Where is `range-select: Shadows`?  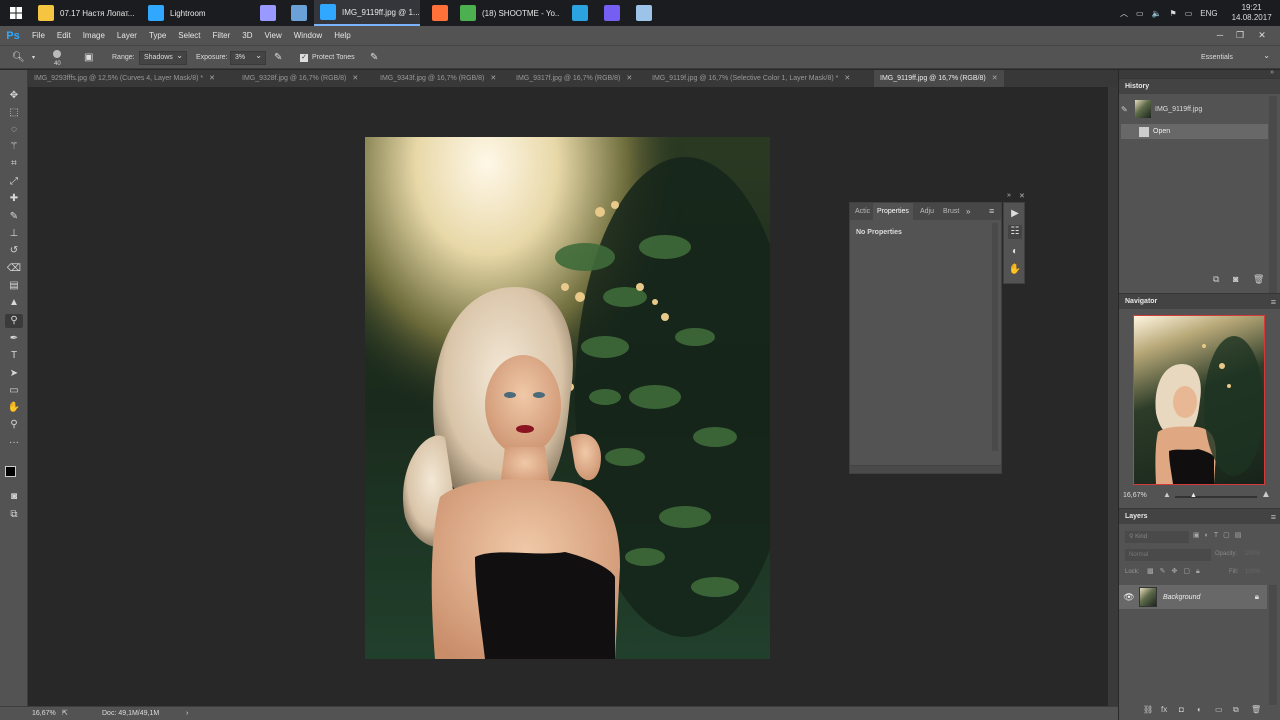
range-select: Shadows is located at coordinates (163, 57).